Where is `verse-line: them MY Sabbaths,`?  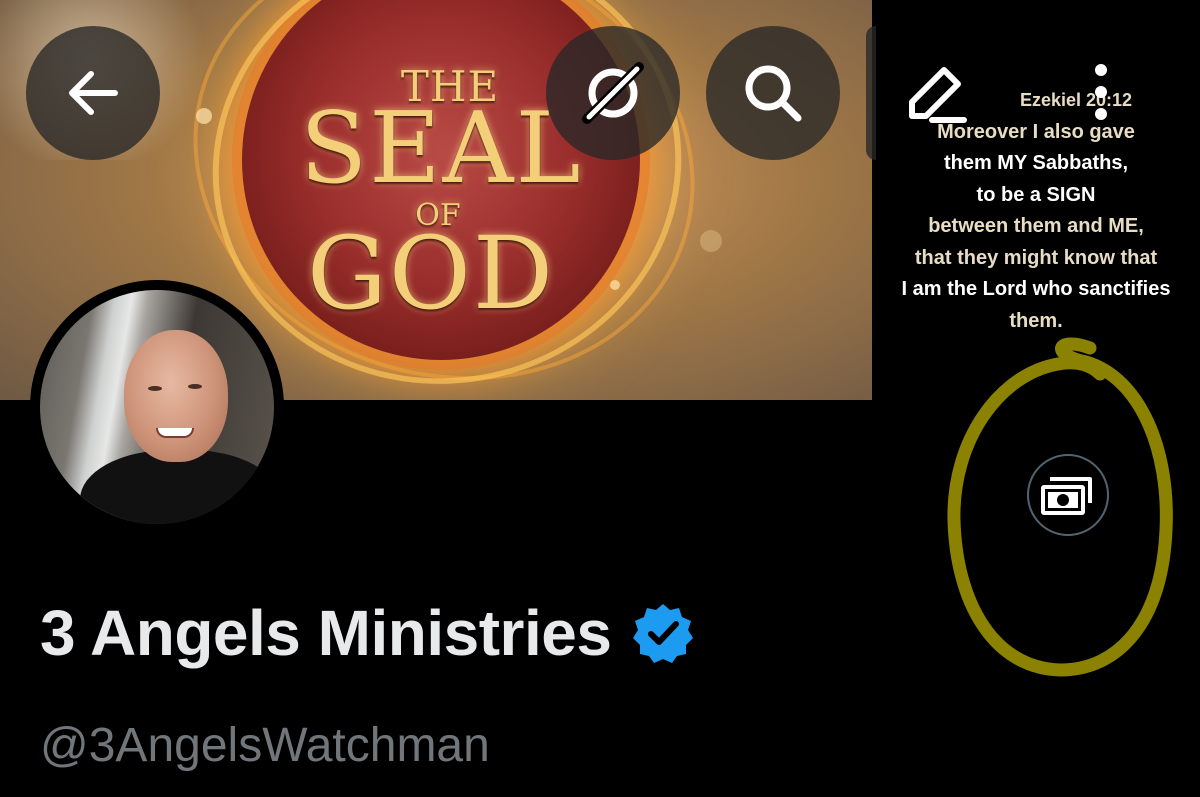 verse-line: them MY Sabbaths, is located at coordinates (1036, 163).